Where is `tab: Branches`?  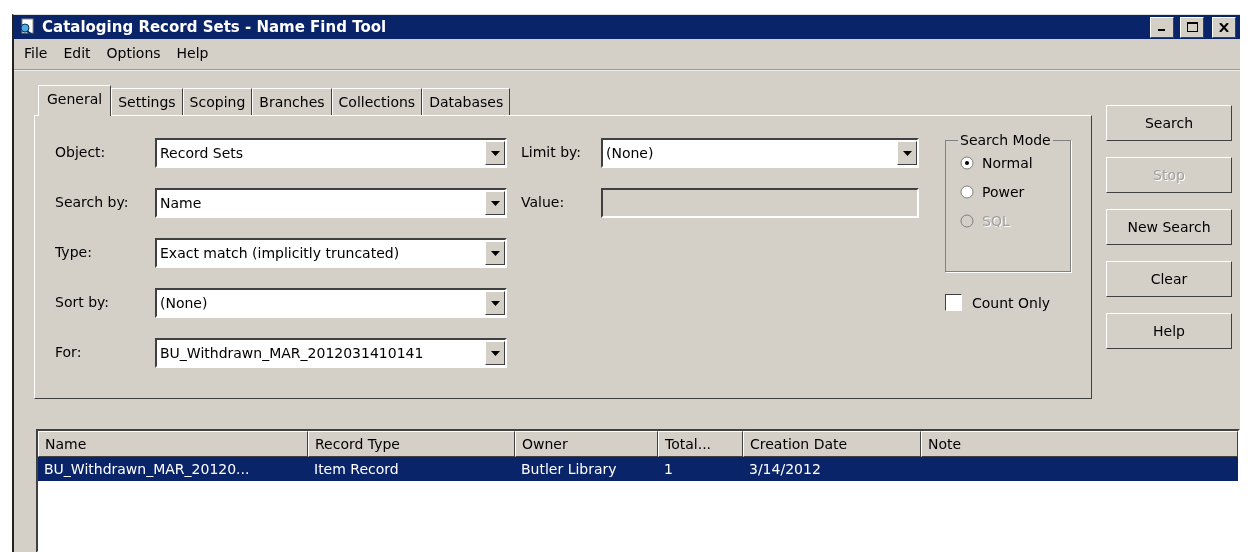
tab: Branches is located at coordinates (292, 101).